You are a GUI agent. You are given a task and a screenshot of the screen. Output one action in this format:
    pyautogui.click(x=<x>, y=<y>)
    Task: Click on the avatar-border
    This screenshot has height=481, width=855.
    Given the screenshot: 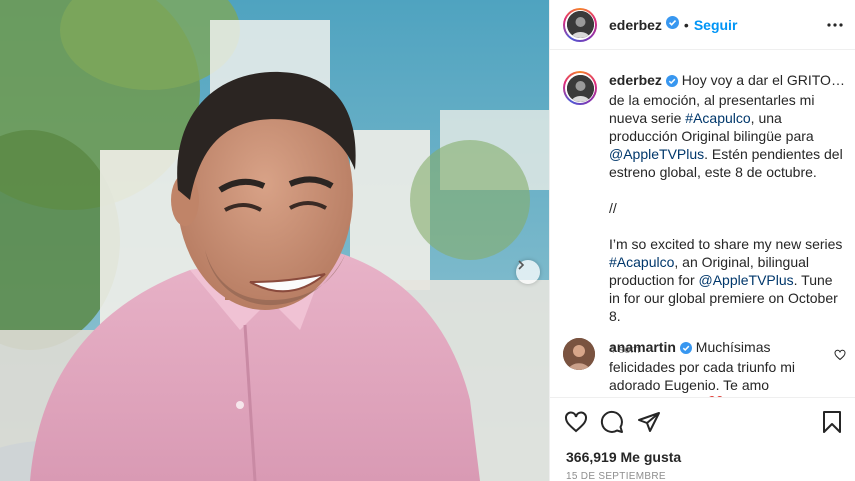 What is the action you would take?
    pyautogui.click(x=580, y=24)
    